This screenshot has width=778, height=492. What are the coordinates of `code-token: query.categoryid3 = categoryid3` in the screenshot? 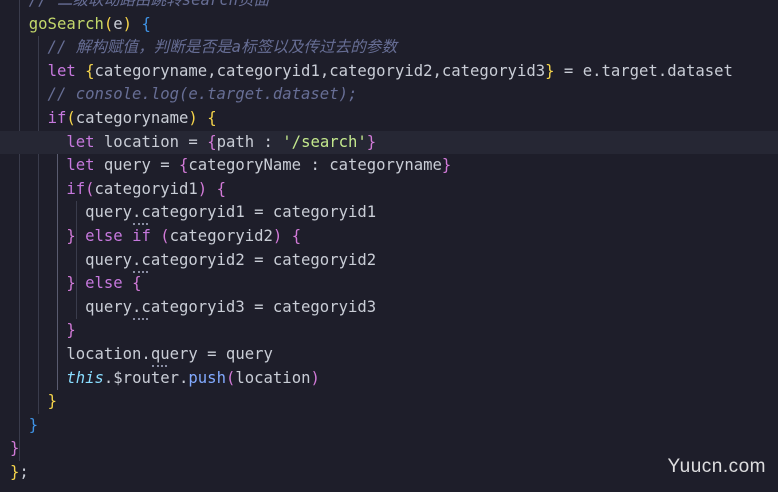 It's located at (193, 306).